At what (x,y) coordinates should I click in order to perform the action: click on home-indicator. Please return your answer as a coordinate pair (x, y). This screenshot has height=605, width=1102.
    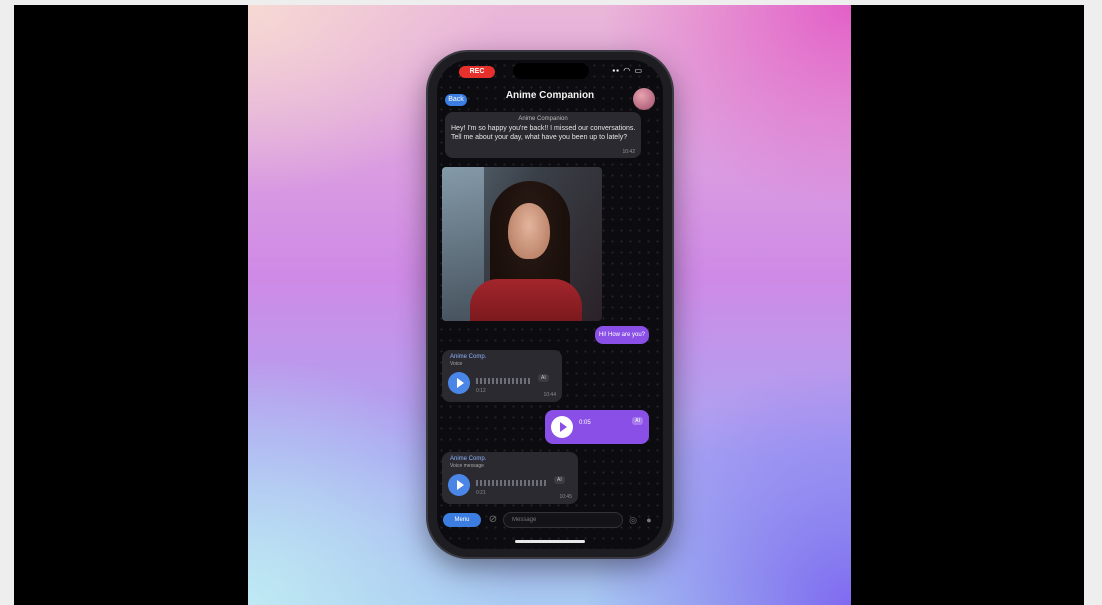
    Looking at the image, I should click on (550, 541).